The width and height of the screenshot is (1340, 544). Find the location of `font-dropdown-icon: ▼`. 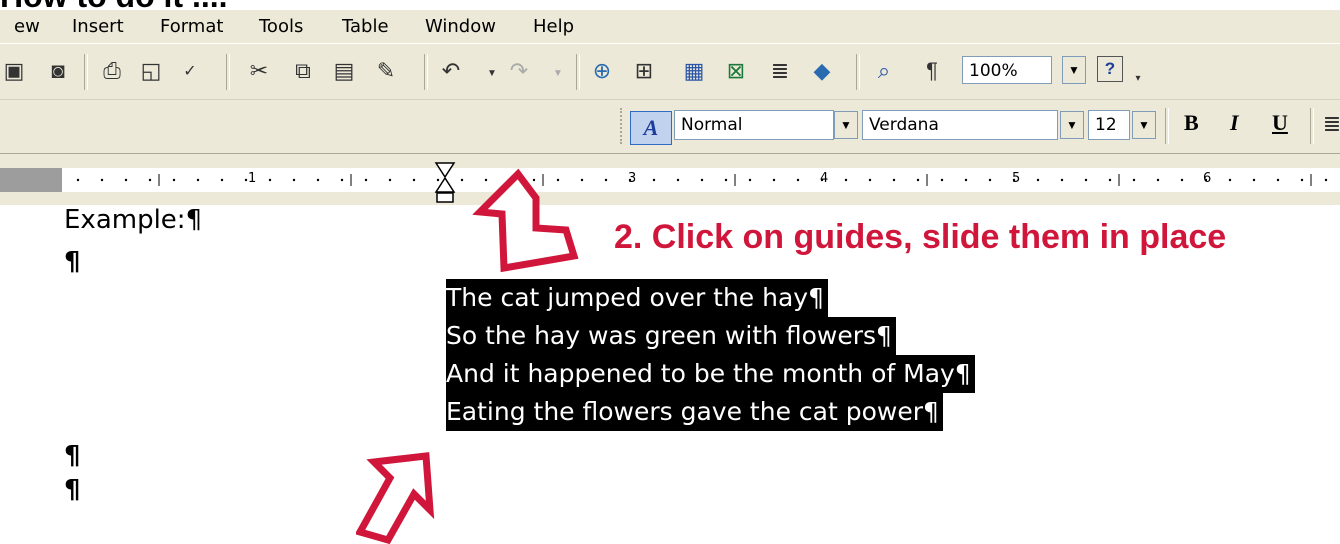

font-dropdown-icon: ▼ is located at coordinates (1072, 125).